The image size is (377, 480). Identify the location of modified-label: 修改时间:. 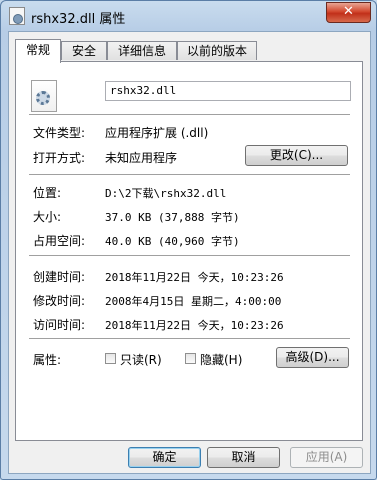
(59, 301).